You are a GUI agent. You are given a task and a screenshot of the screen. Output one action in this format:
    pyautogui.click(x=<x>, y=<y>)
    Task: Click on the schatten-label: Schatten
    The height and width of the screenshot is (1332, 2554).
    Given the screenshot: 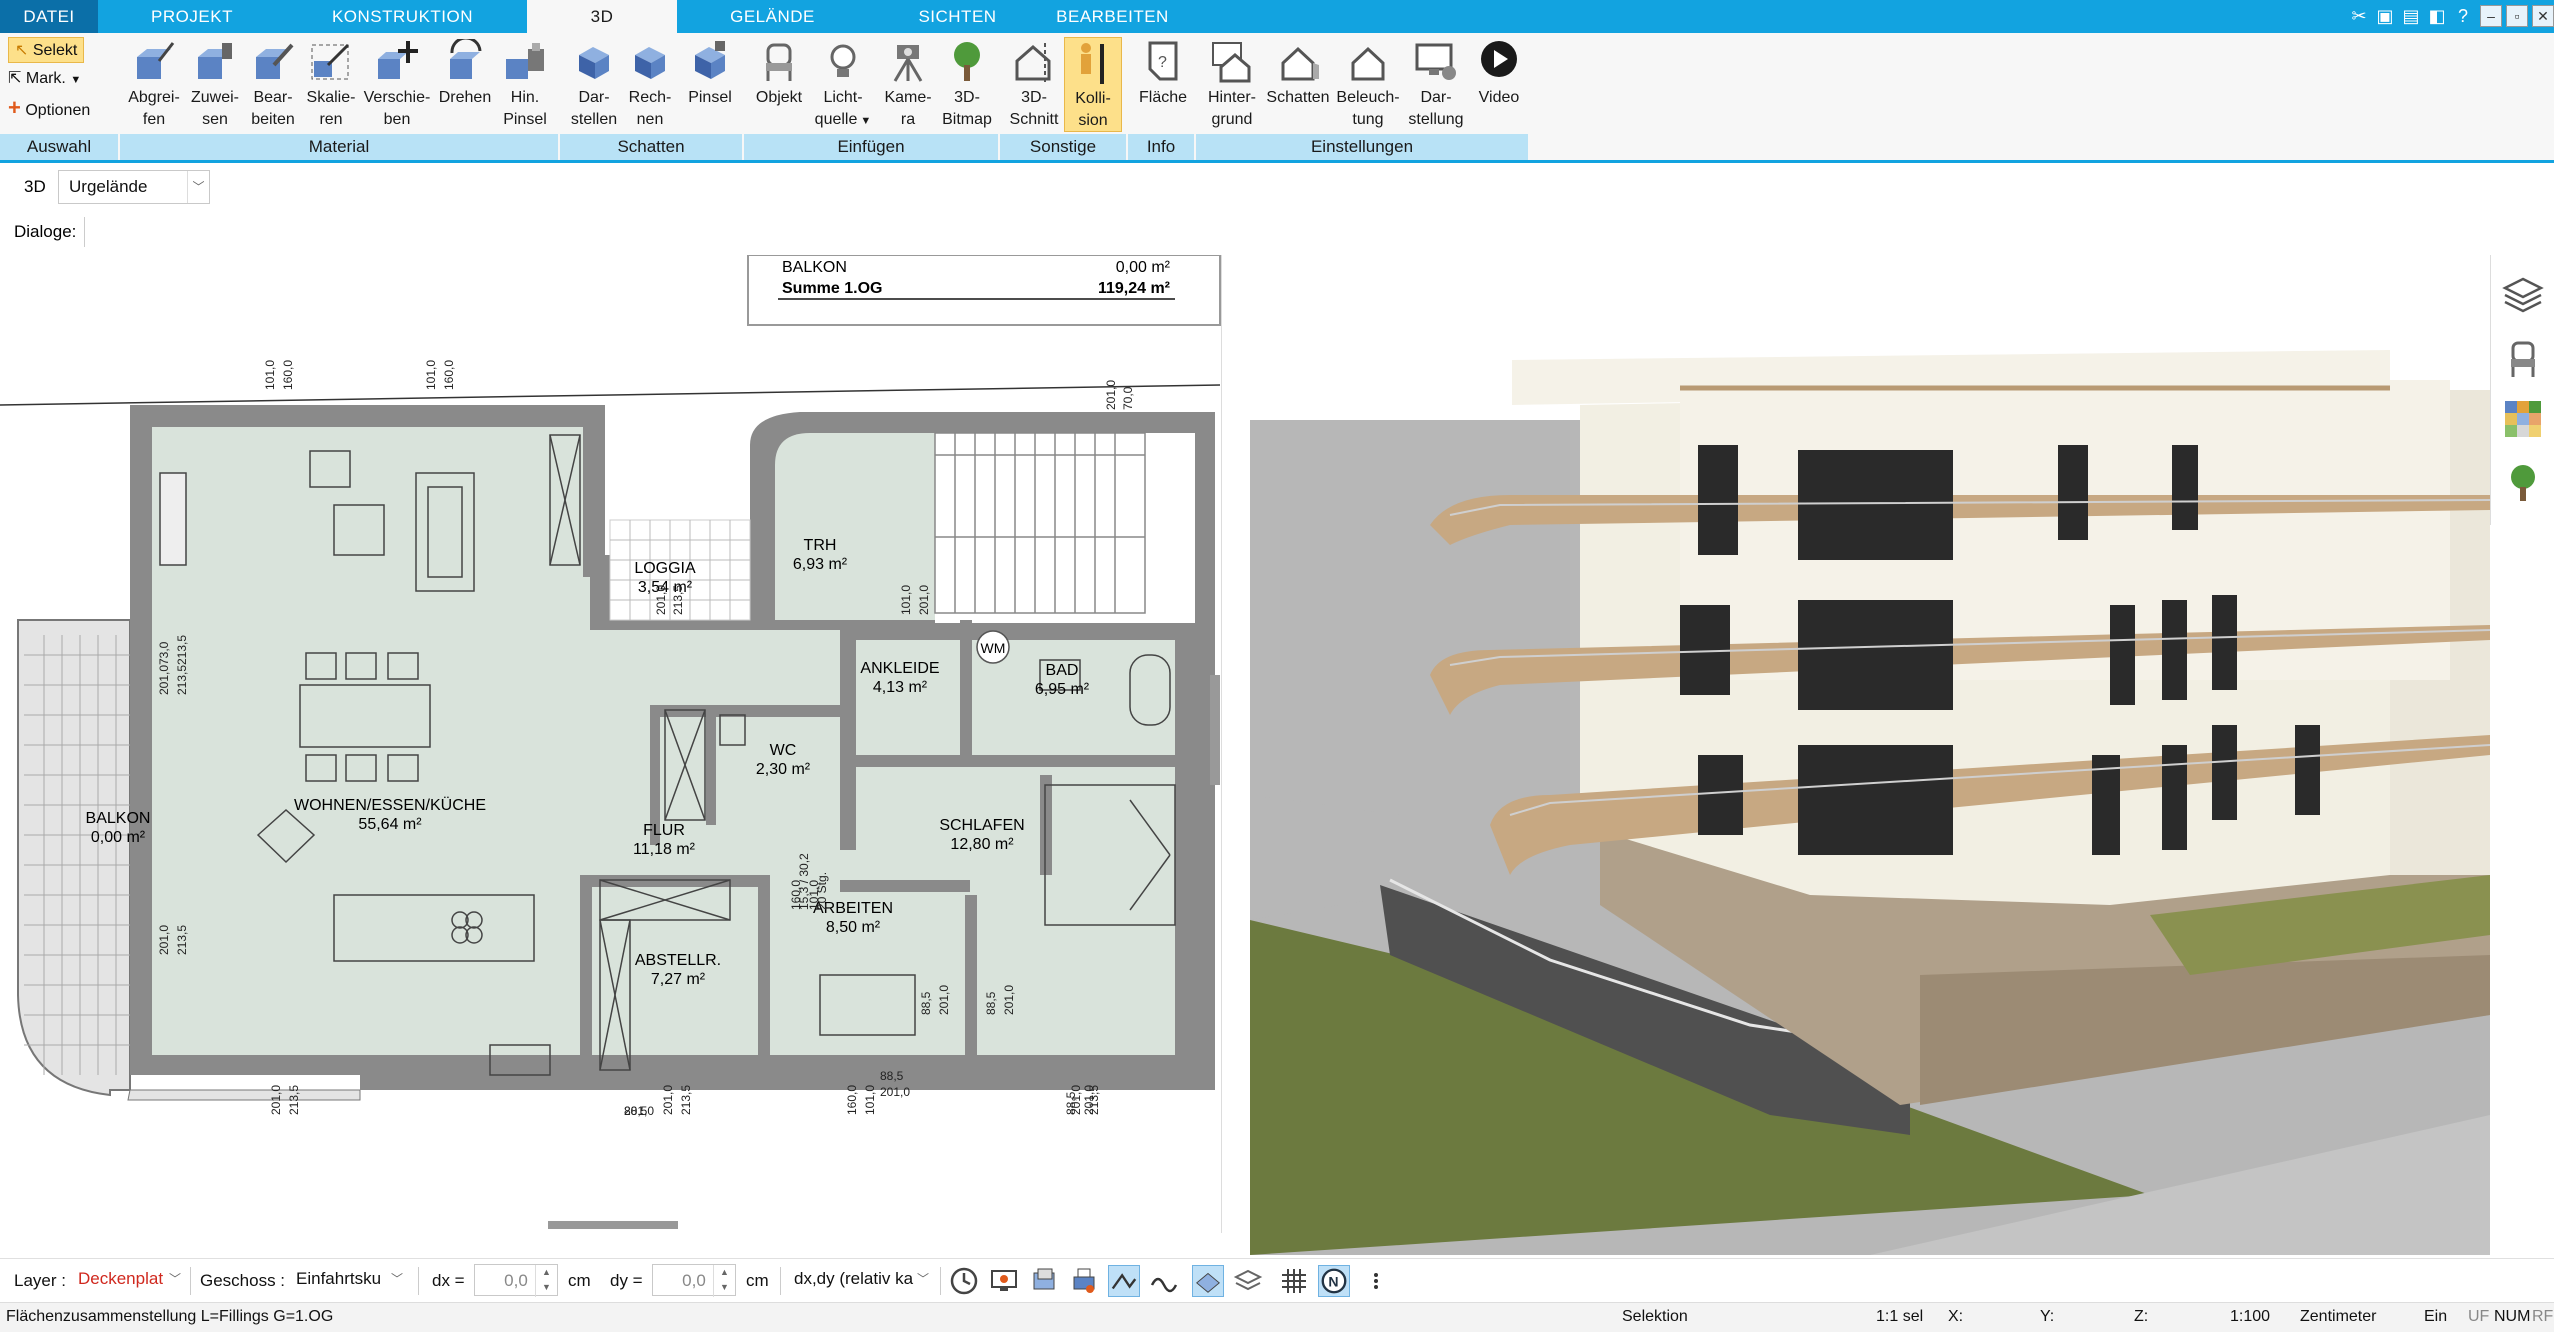 What is the action you would take?
    pyautogui.click(x=1298, y=97)
    